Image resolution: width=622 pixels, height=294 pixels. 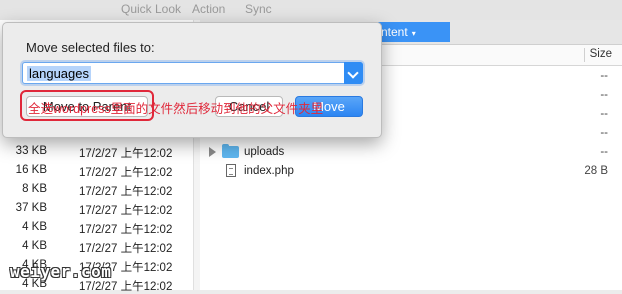 I want to click on list-item: 33 KB 17/2/27 上午12:02, so click(x=96, y=151).